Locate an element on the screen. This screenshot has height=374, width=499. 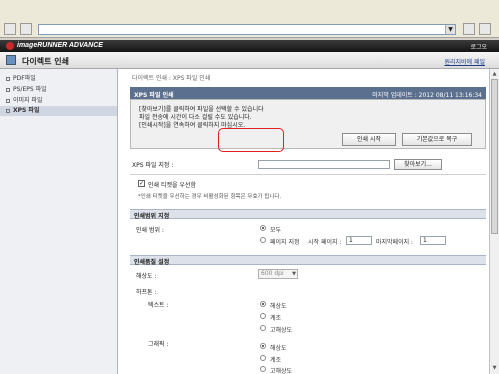
sidebar-item-label: XPS 파일 is located at coordinates (26, 110).